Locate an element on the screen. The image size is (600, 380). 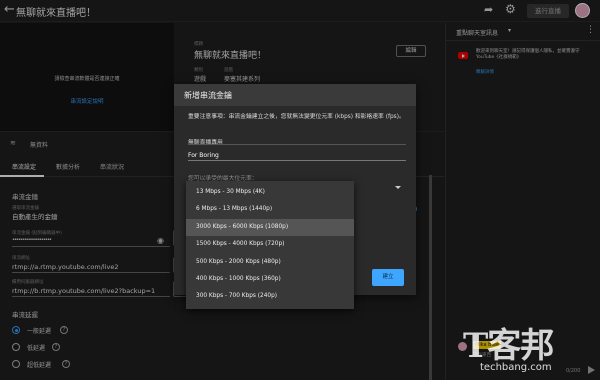
bitrate-option-720p: 1500 Kbps - 4000 Kbps (720p) is located at coordinates (270, 244).